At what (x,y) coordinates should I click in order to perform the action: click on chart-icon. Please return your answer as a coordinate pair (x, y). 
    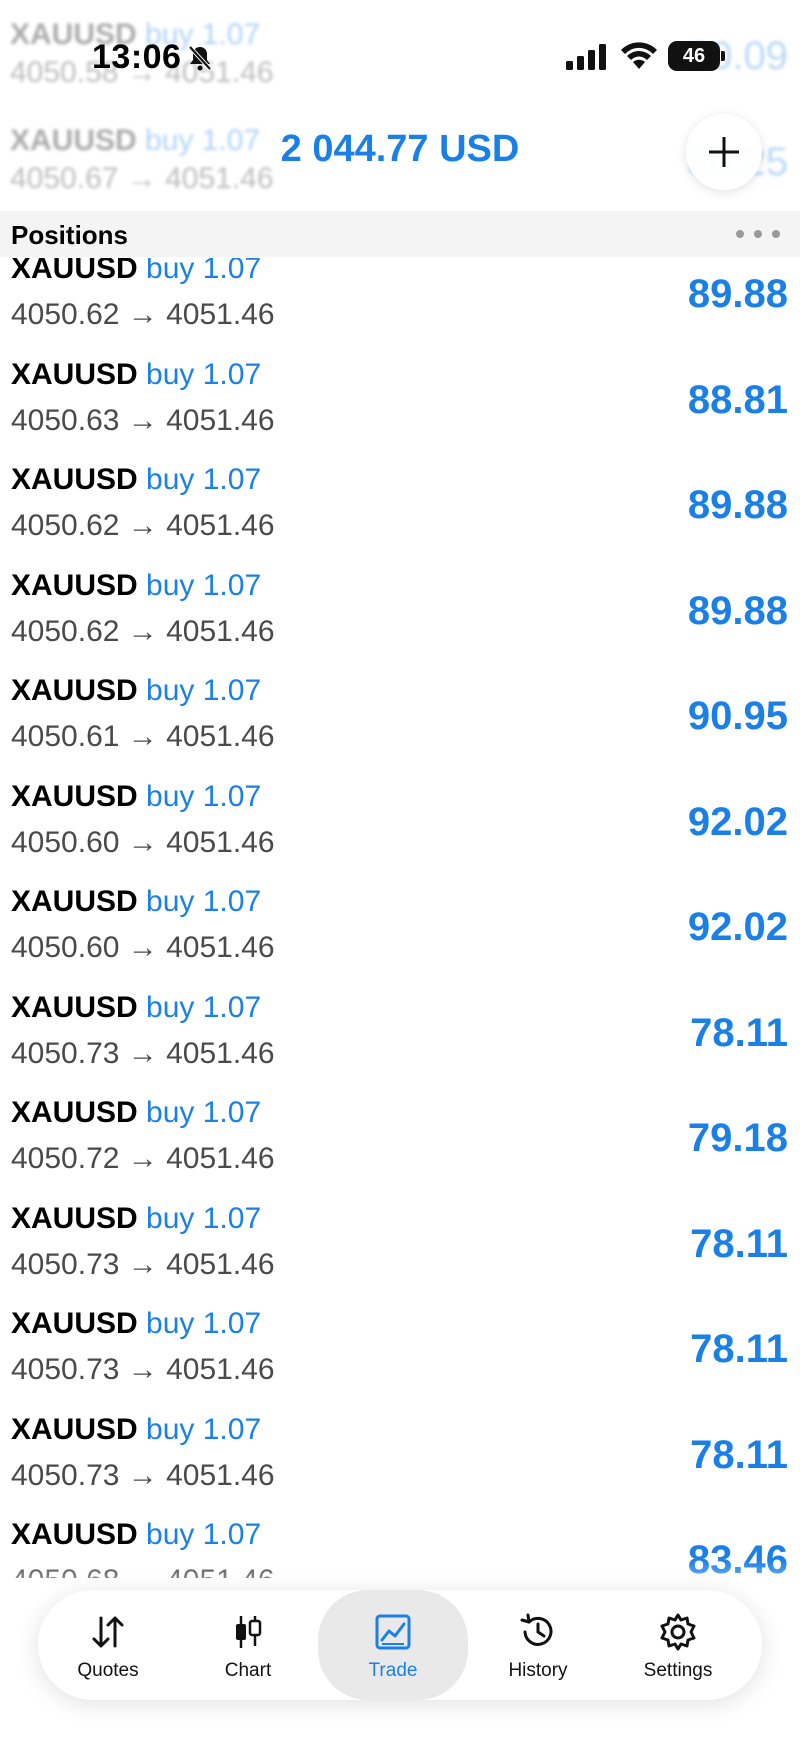
    Looking at the image, I should click on (249, 1632).